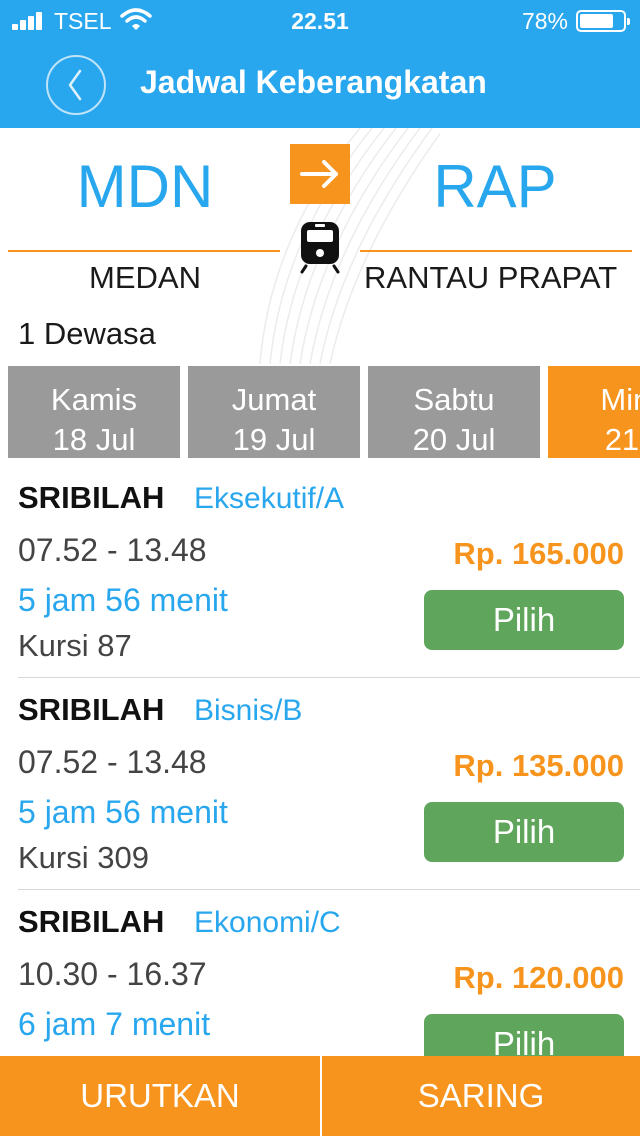 The height and width of the screenshot is (1136, 640). I want to click on origin-city: MEDAN, so click(145, 277).